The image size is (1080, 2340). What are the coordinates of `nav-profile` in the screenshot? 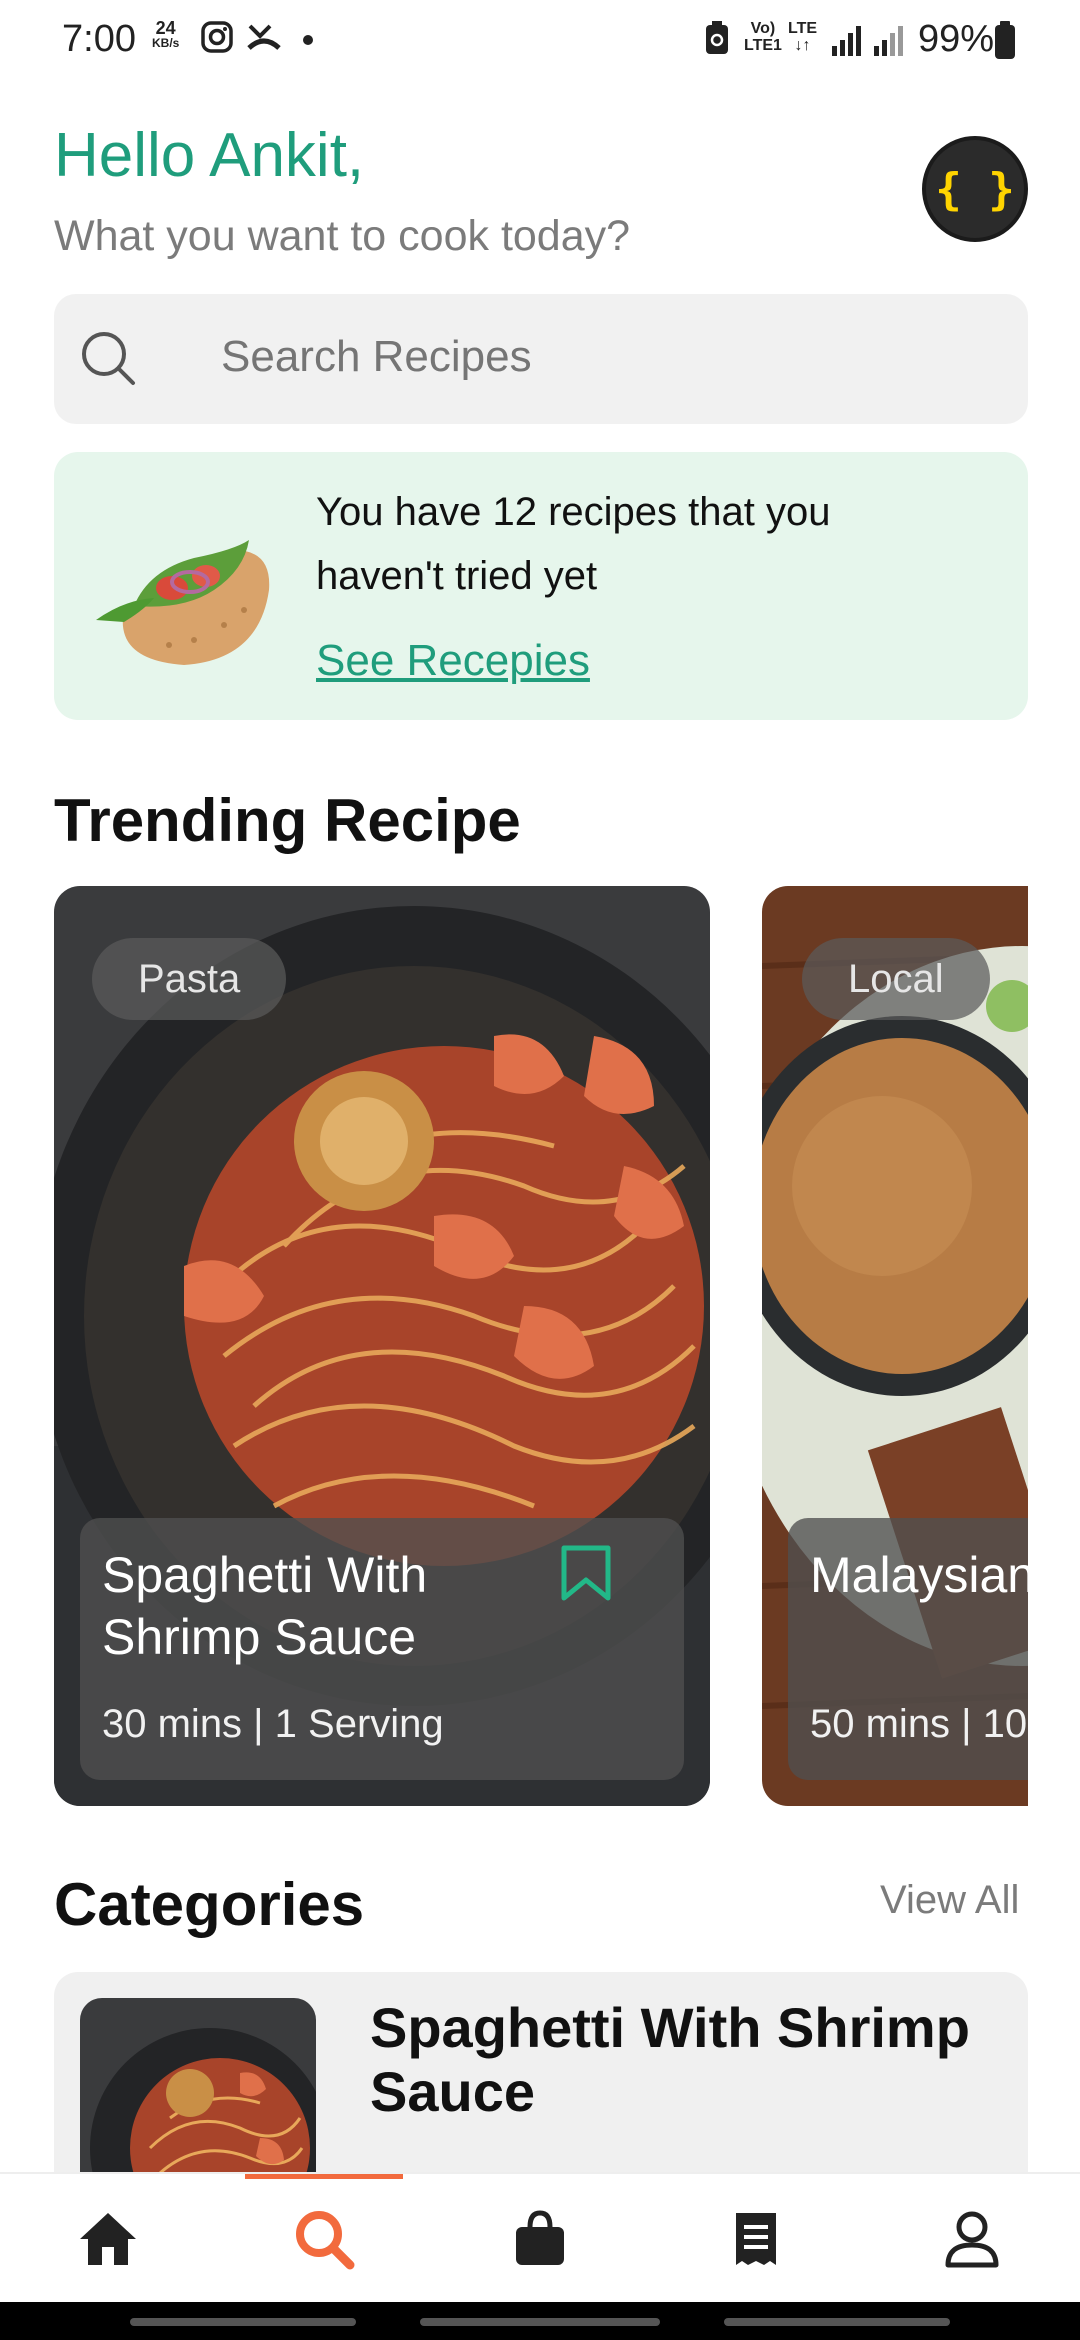 It's located at (972, 2239).